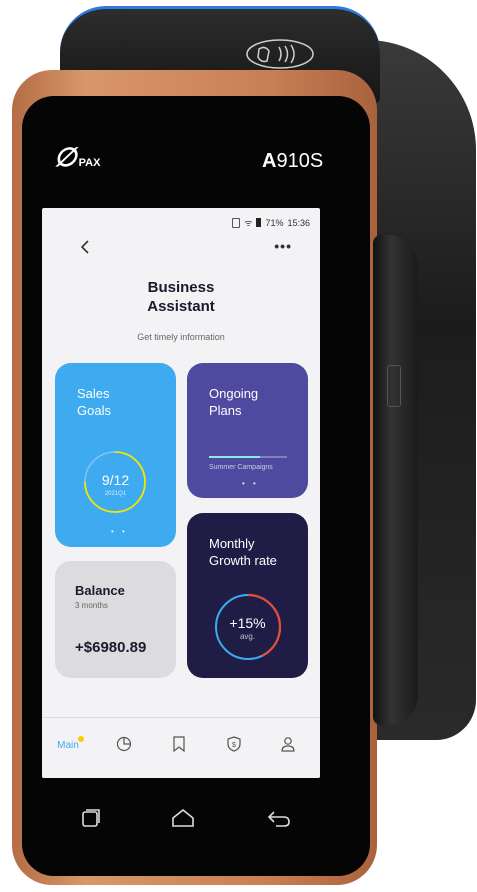 This screenshot has width=477, height=892. What do you see at coordinates (247, 623) in the screenshot?
I see `growth-value: +15%` at bounding box center [247, 623].